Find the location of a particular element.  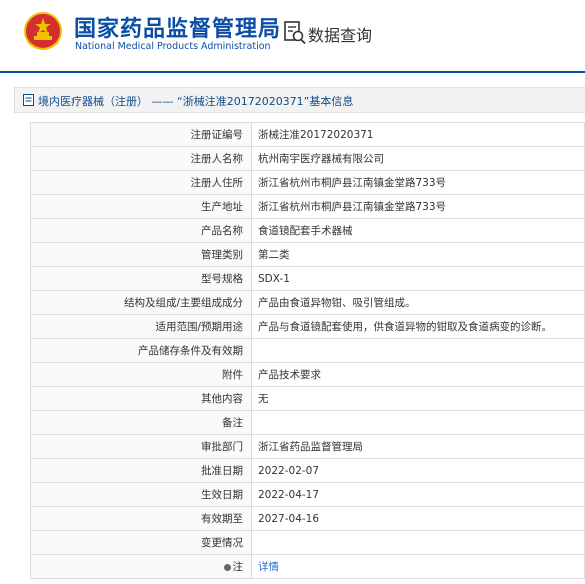

table-row-note: 注 详情 is located at coordinates (307, 566).